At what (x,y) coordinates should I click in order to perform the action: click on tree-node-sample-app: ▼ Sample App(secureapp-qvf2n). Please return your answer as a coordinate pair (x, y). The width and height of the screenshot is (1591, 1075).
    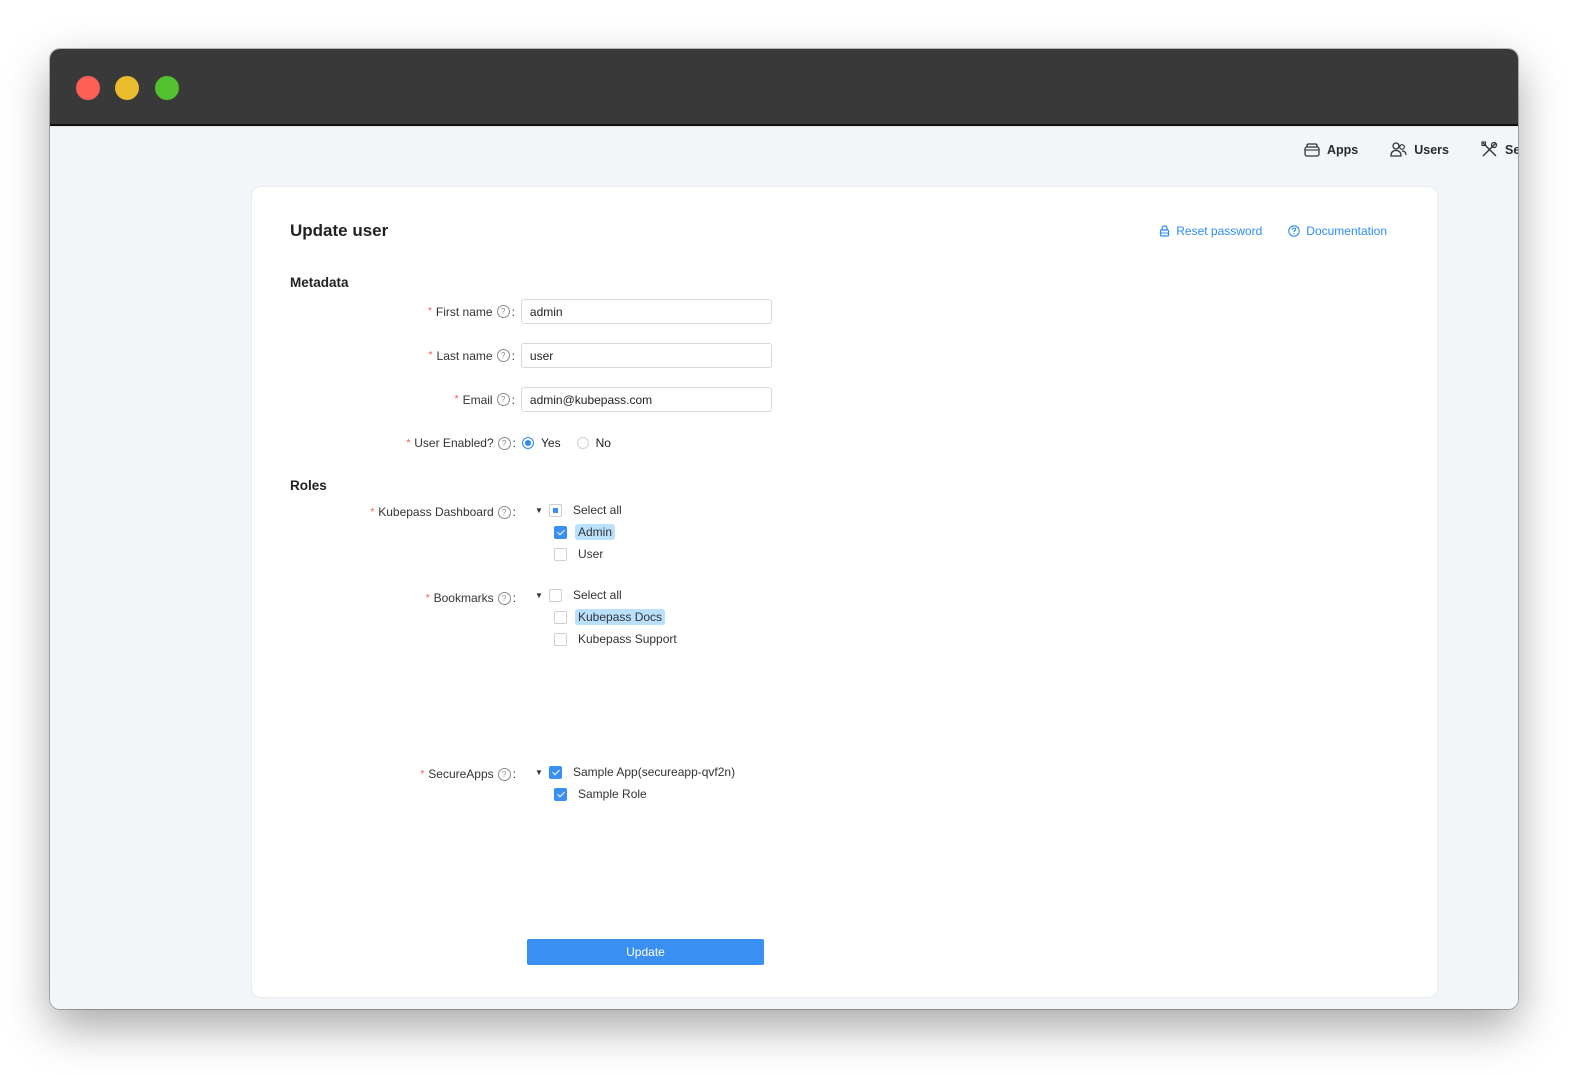
    Looking at the image, I should click on (635, 772).